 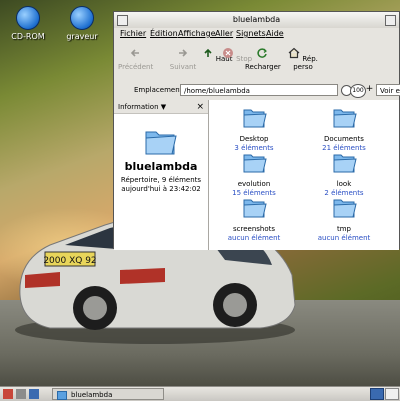 What do you see at coordinates (344, 174) in the screenshot?
I see `file-item: look 2 éléments` at bounding box center [344, 174].